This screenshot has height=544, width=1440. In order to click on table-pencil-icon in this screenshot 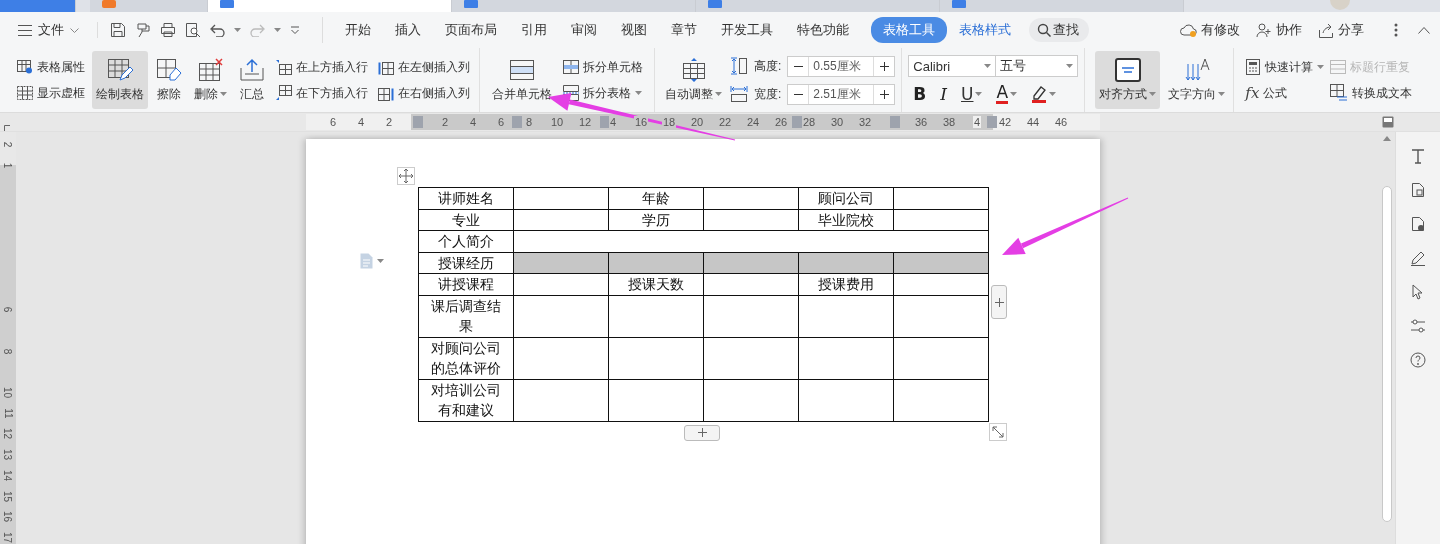, I will do `click(120, 69)`.